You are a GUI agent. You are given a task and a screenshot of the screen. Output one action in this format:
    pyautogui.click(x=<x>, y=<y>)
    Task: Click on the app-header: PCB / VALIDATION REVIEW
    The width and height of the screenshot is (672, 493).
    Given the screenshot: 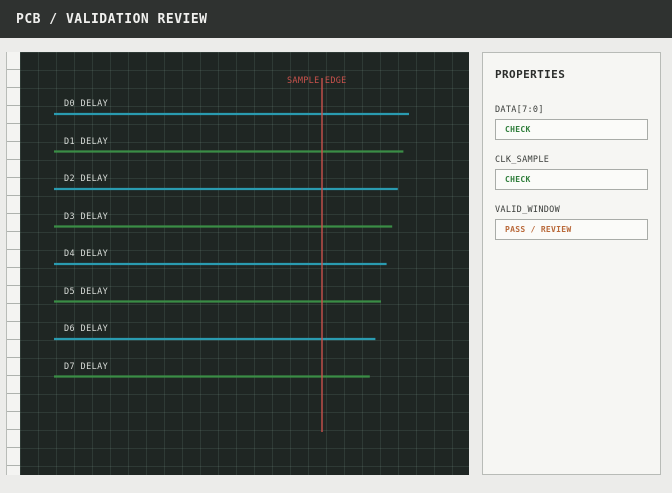 What is the action you would take?
    pyautogui.click(x=336, y=19)
    